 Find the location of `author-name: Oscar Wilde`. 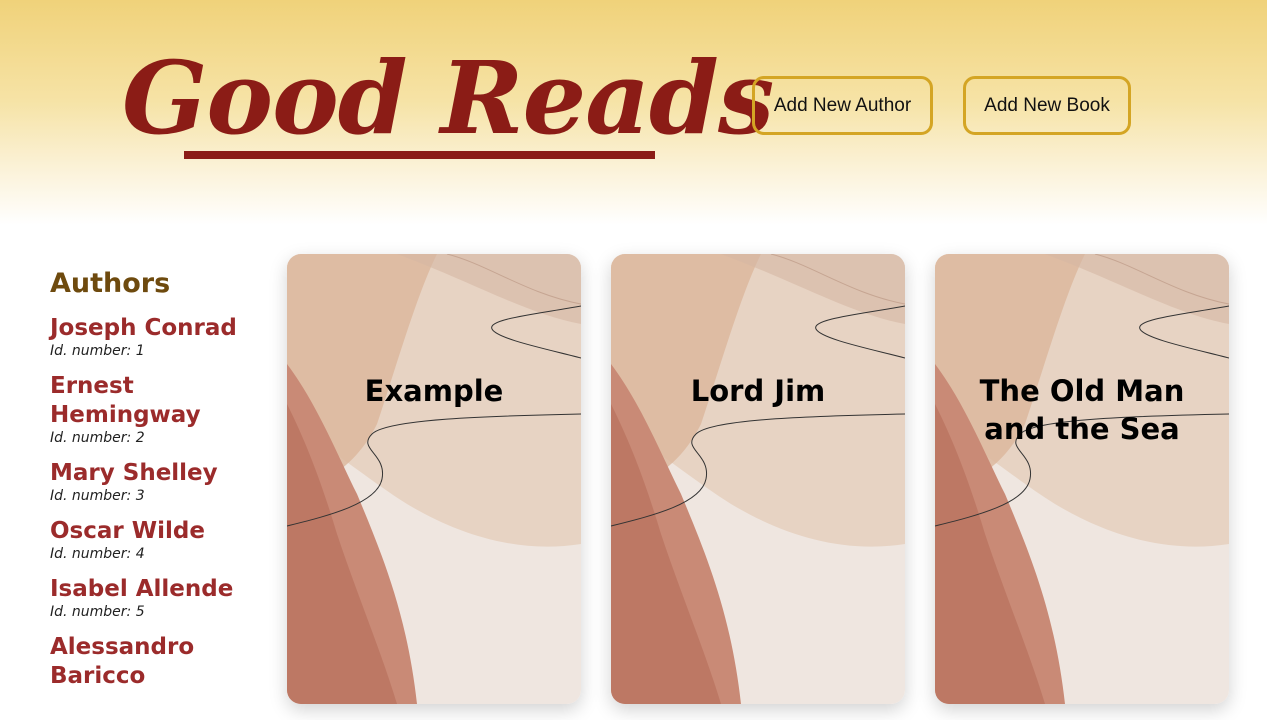

author-name: Oscar Wilde is located at coordinates (157, 531).